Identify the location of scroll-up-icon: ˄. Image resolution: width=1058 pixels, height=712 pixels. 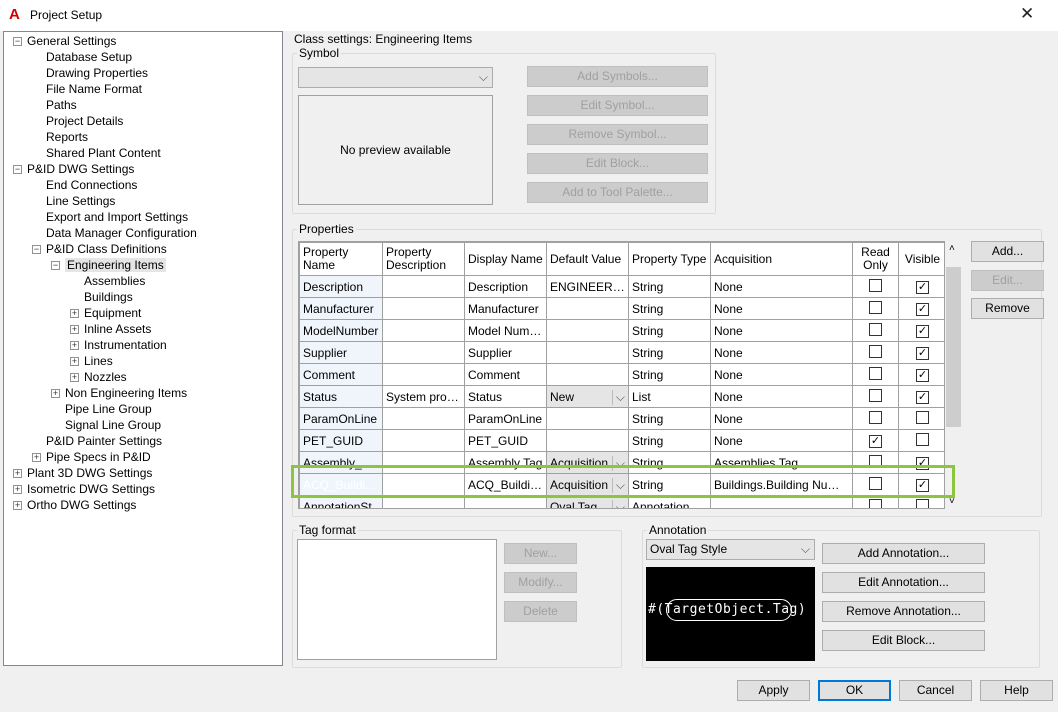
(952, 248).